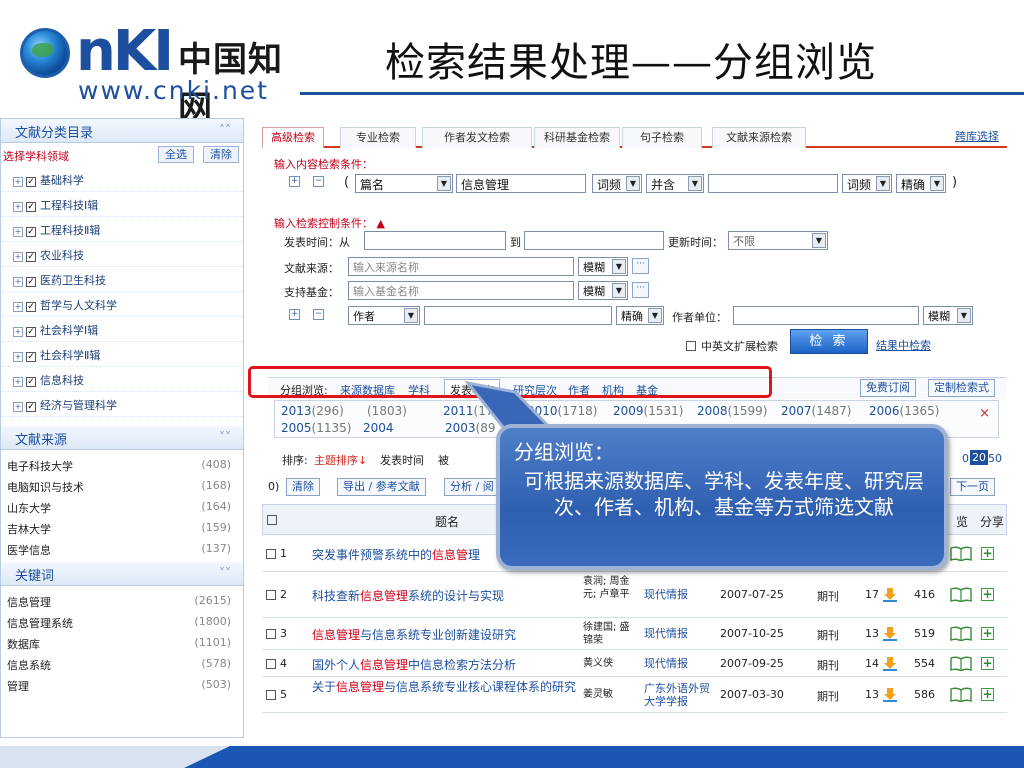 The width and height of the screenshot is (1024, 768). What do you see at coordinates (872, 663) in the screenshot?
I see `row-cited: 14` at bounding box center [872, 663].